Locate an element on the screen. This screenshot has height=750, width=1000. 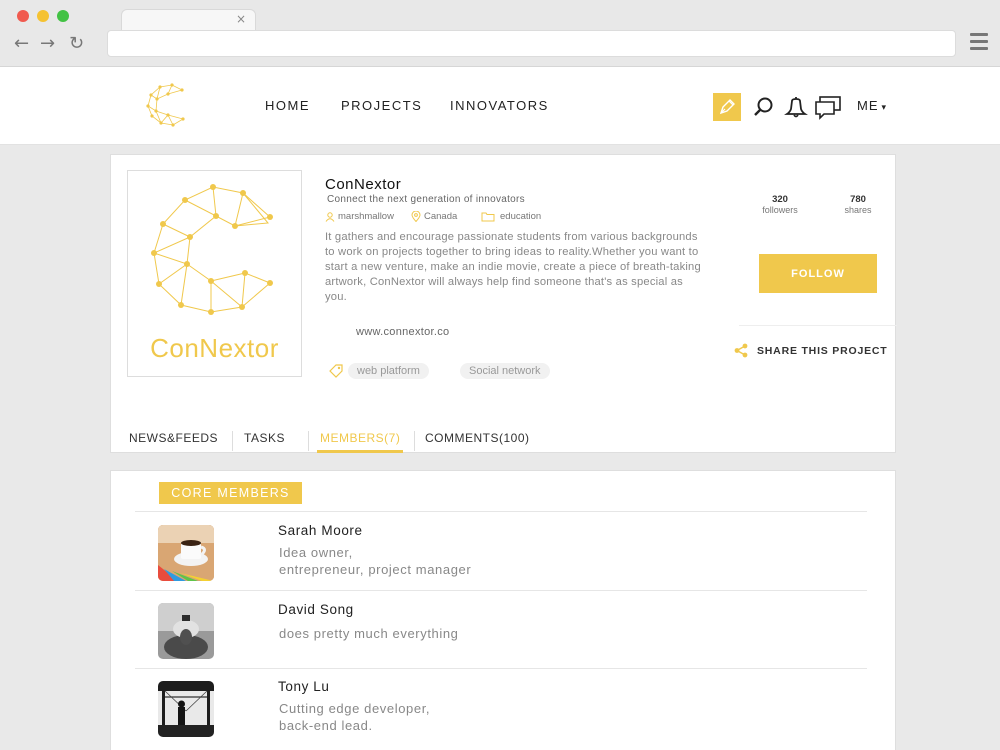
shares-stat: 780 shares is located at coordinates (858, 204).